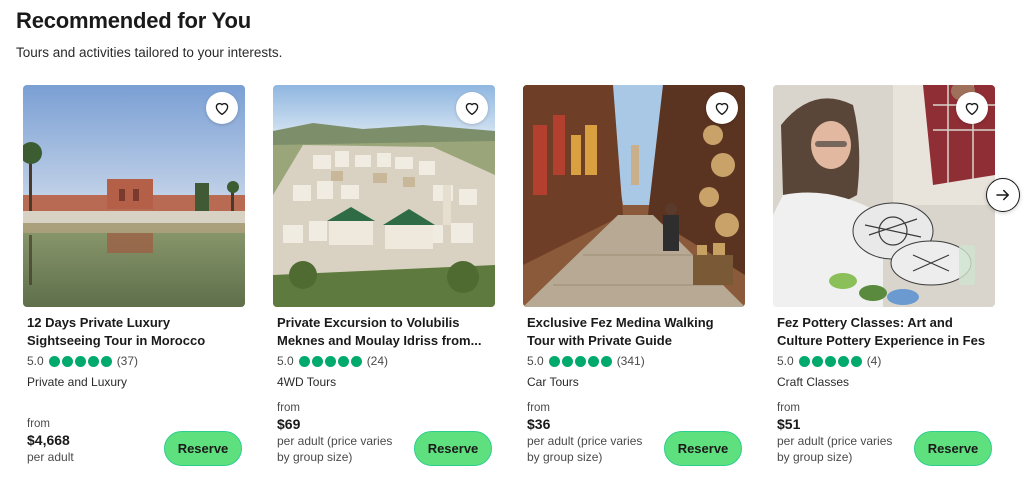 Image resolution: width=1024 pixels, height=479 pixels. Describe the element at coordinates (77, 382) in the screenshot. I see `product-category: Private and Luxury` at that location.